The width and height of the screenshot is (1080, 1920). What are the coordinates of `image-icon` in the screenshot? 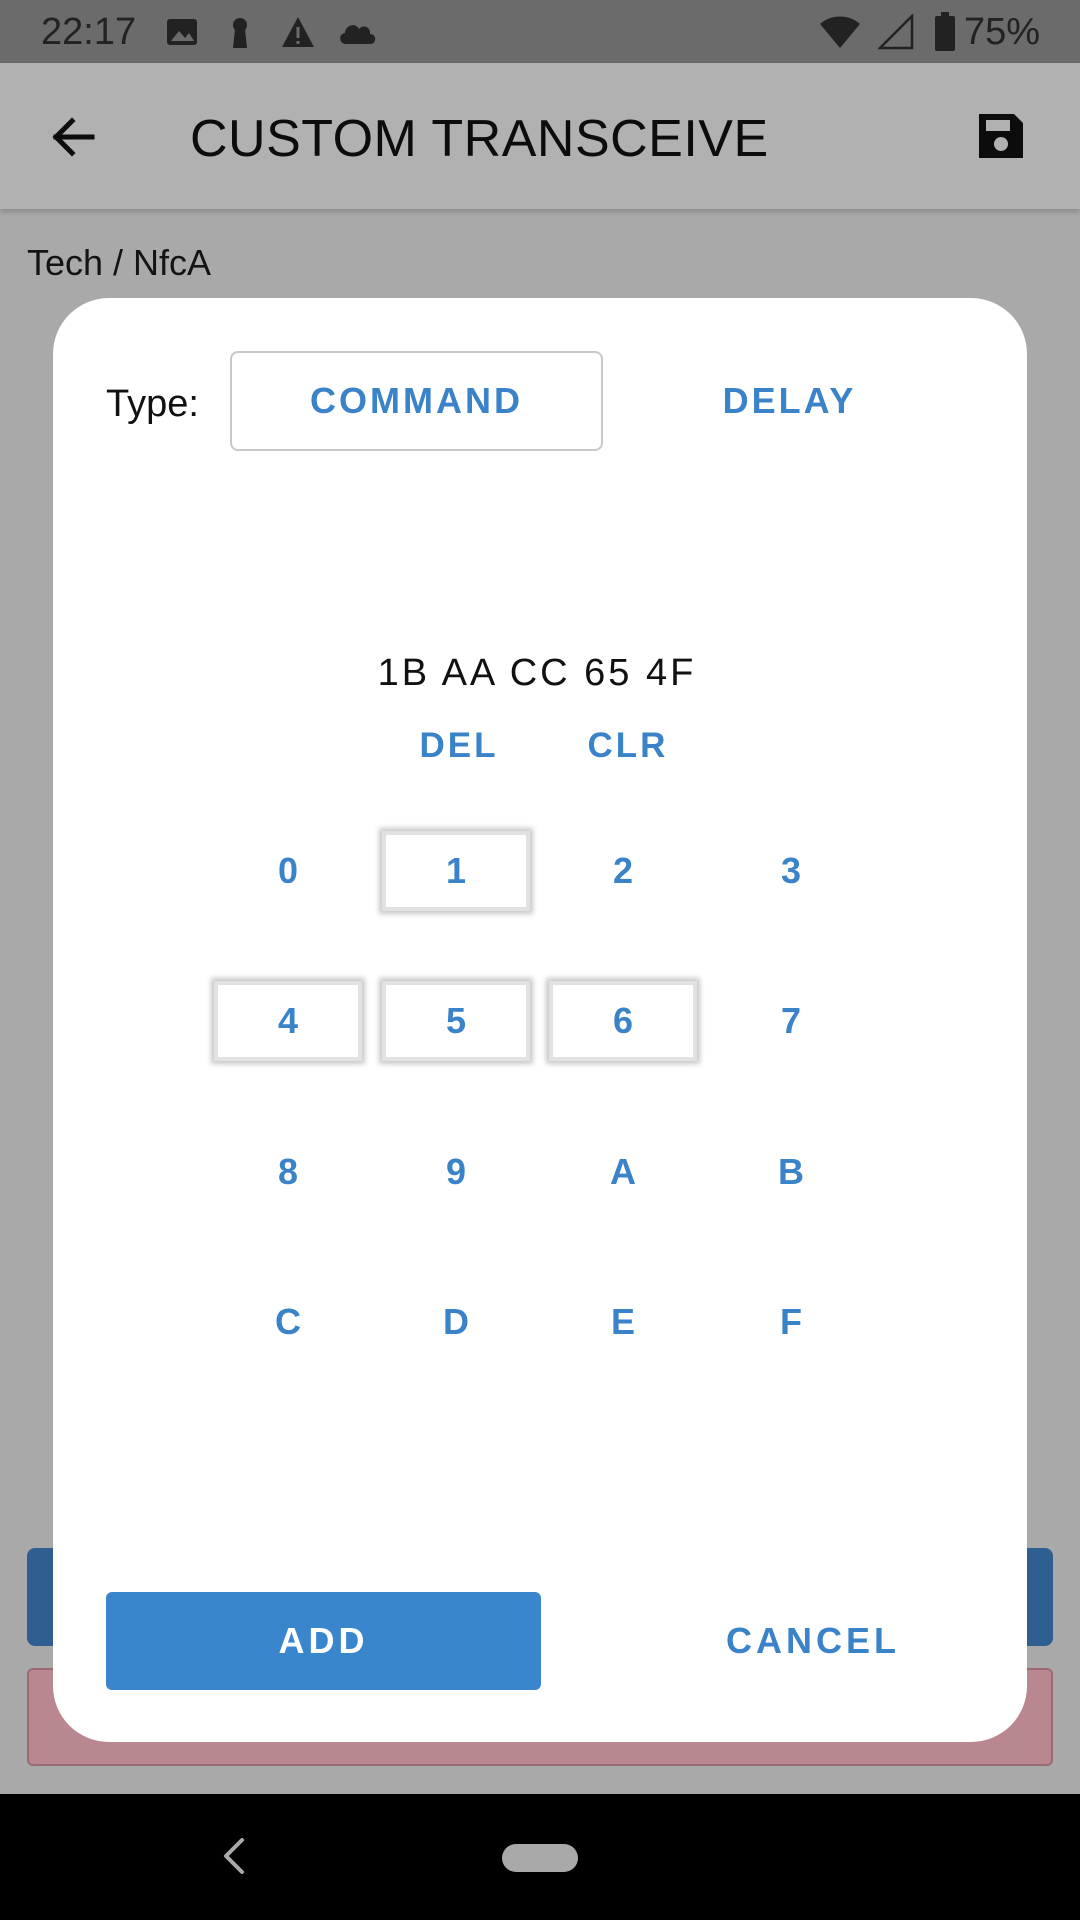 It's located at (182, 32).